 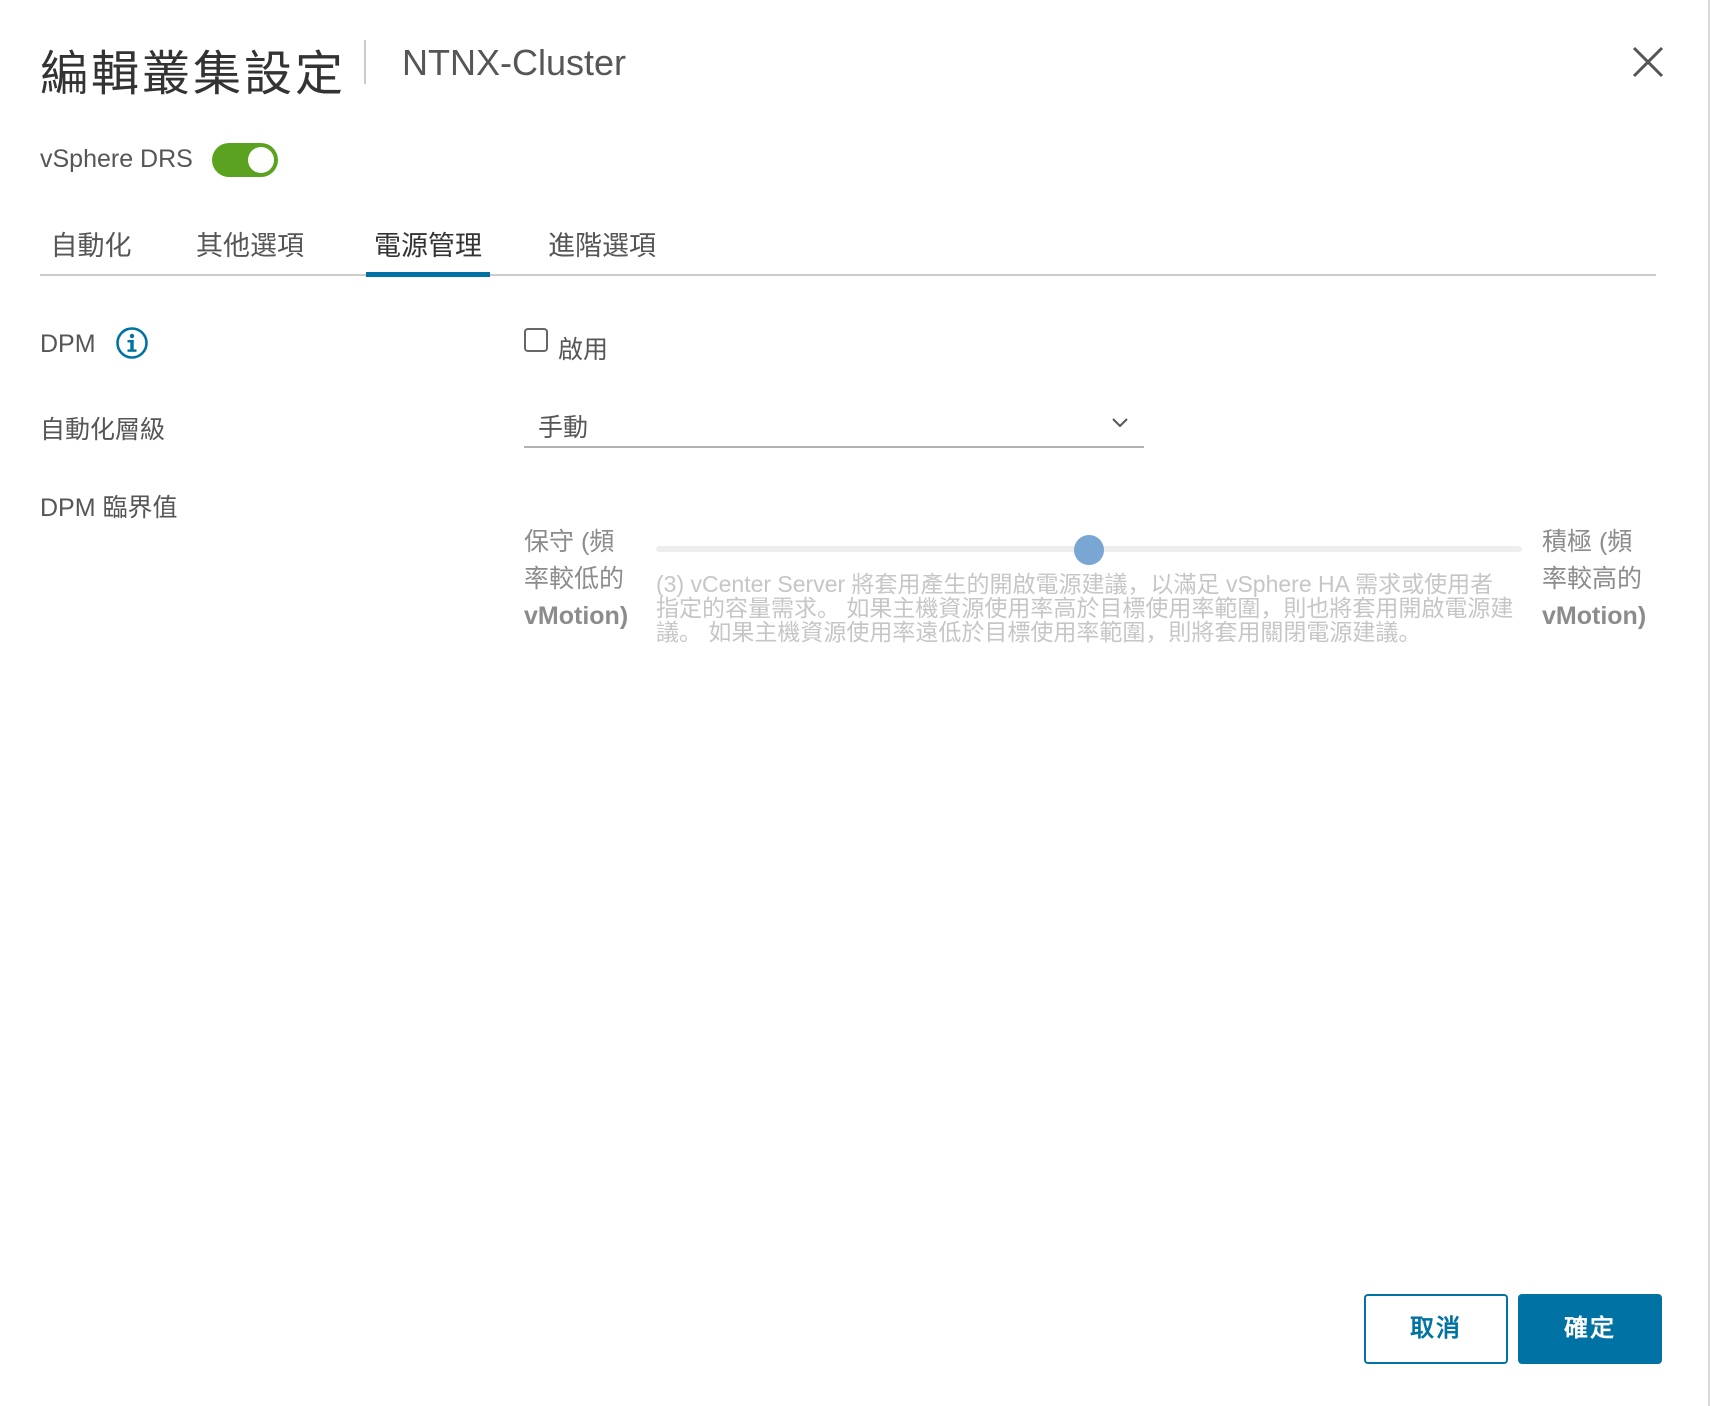 What do you see at coordinates (250, 249) in the screenshot?
I see `tab-other-options: 其他選項` at bounding box center [250, 249].